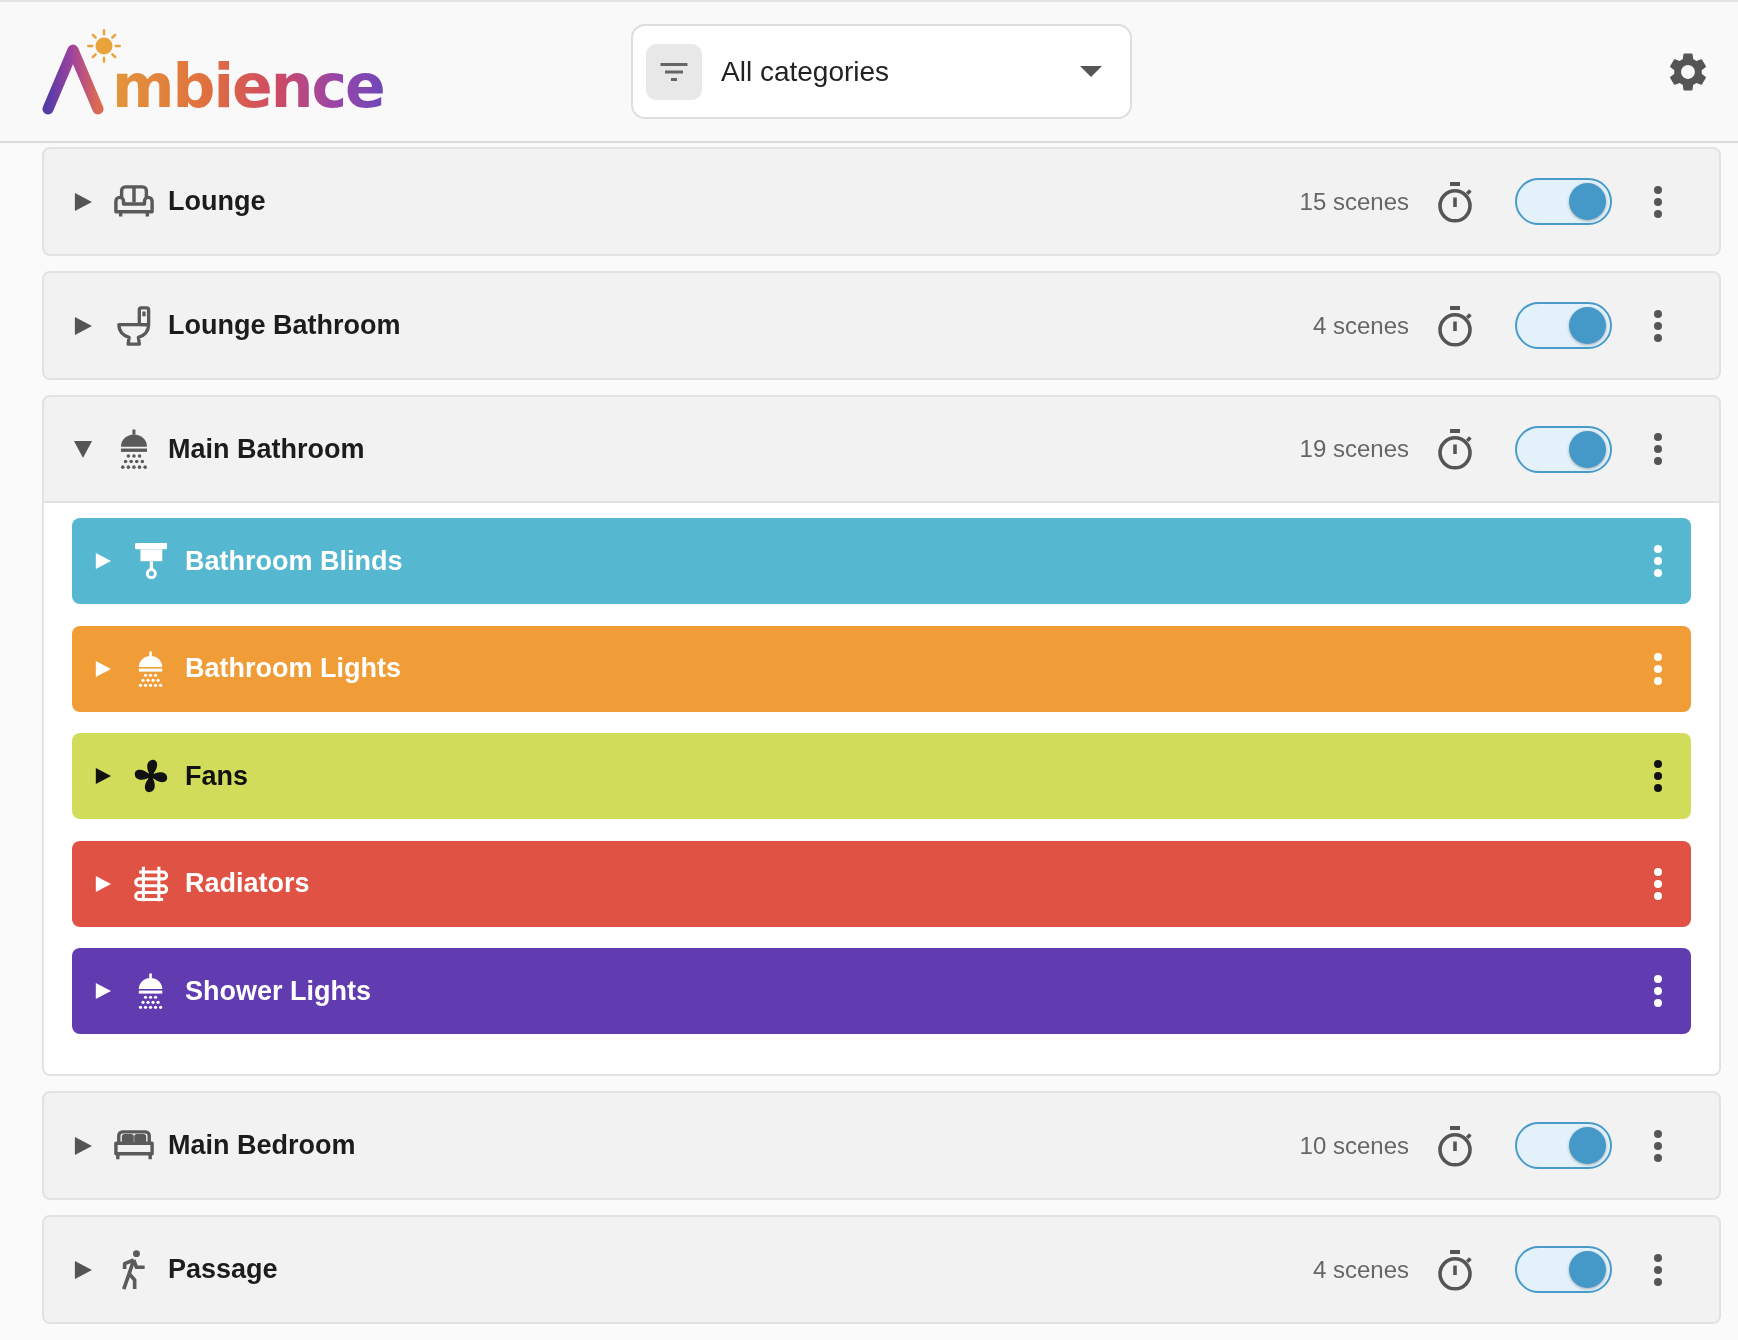  I want to click on toilet-icon, so click(134, 325).